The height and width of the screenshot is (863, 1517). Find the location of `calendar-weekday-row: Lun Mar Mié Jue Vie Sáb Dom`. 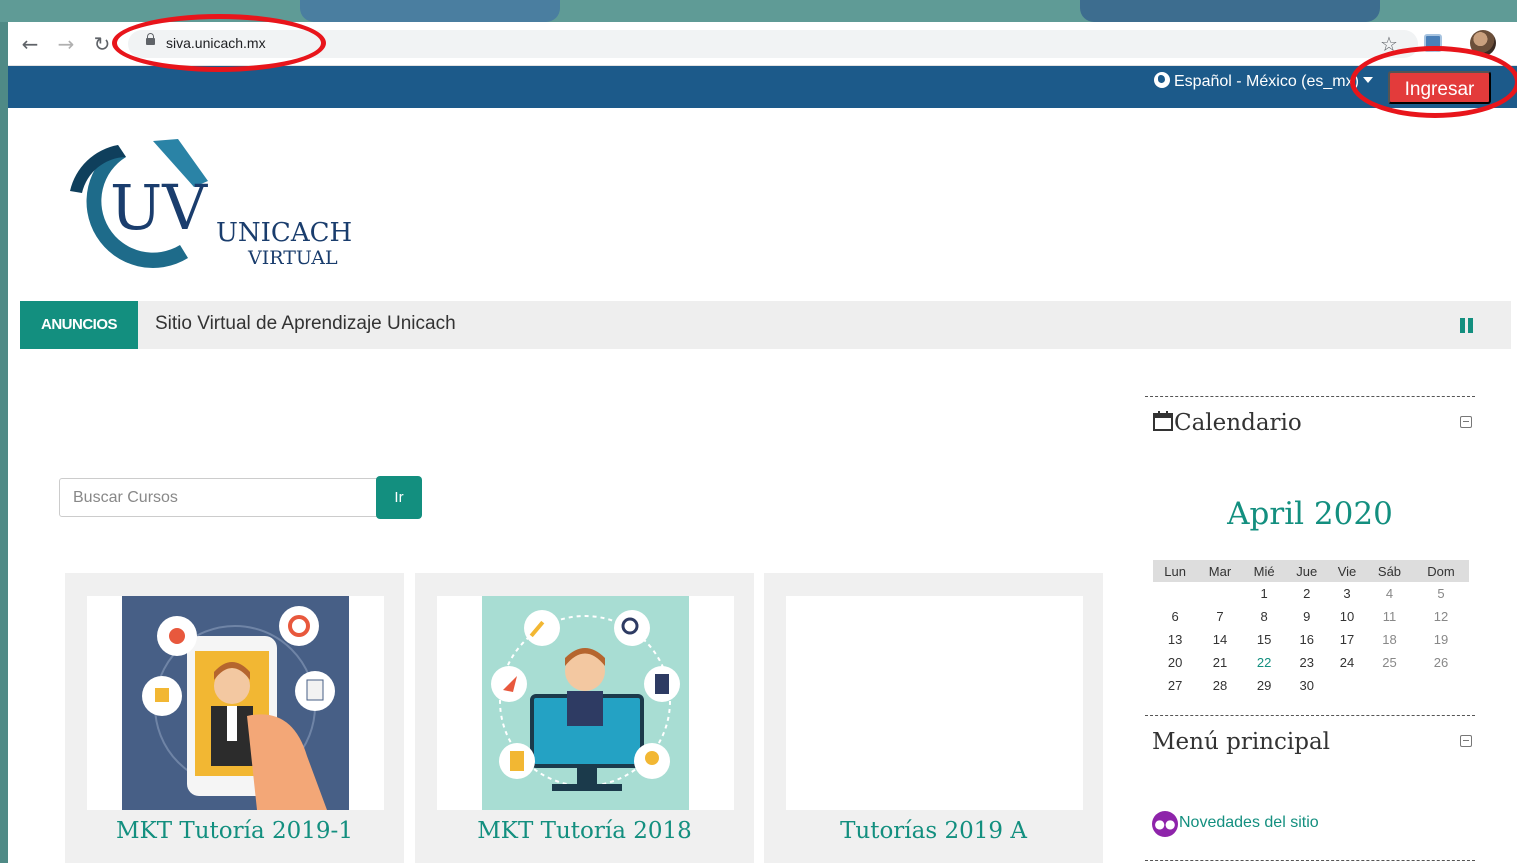

calendar-weekday-row: Lun Mar Mié Jue Vie Sáb Dom is located at coordinates (1311, 571).